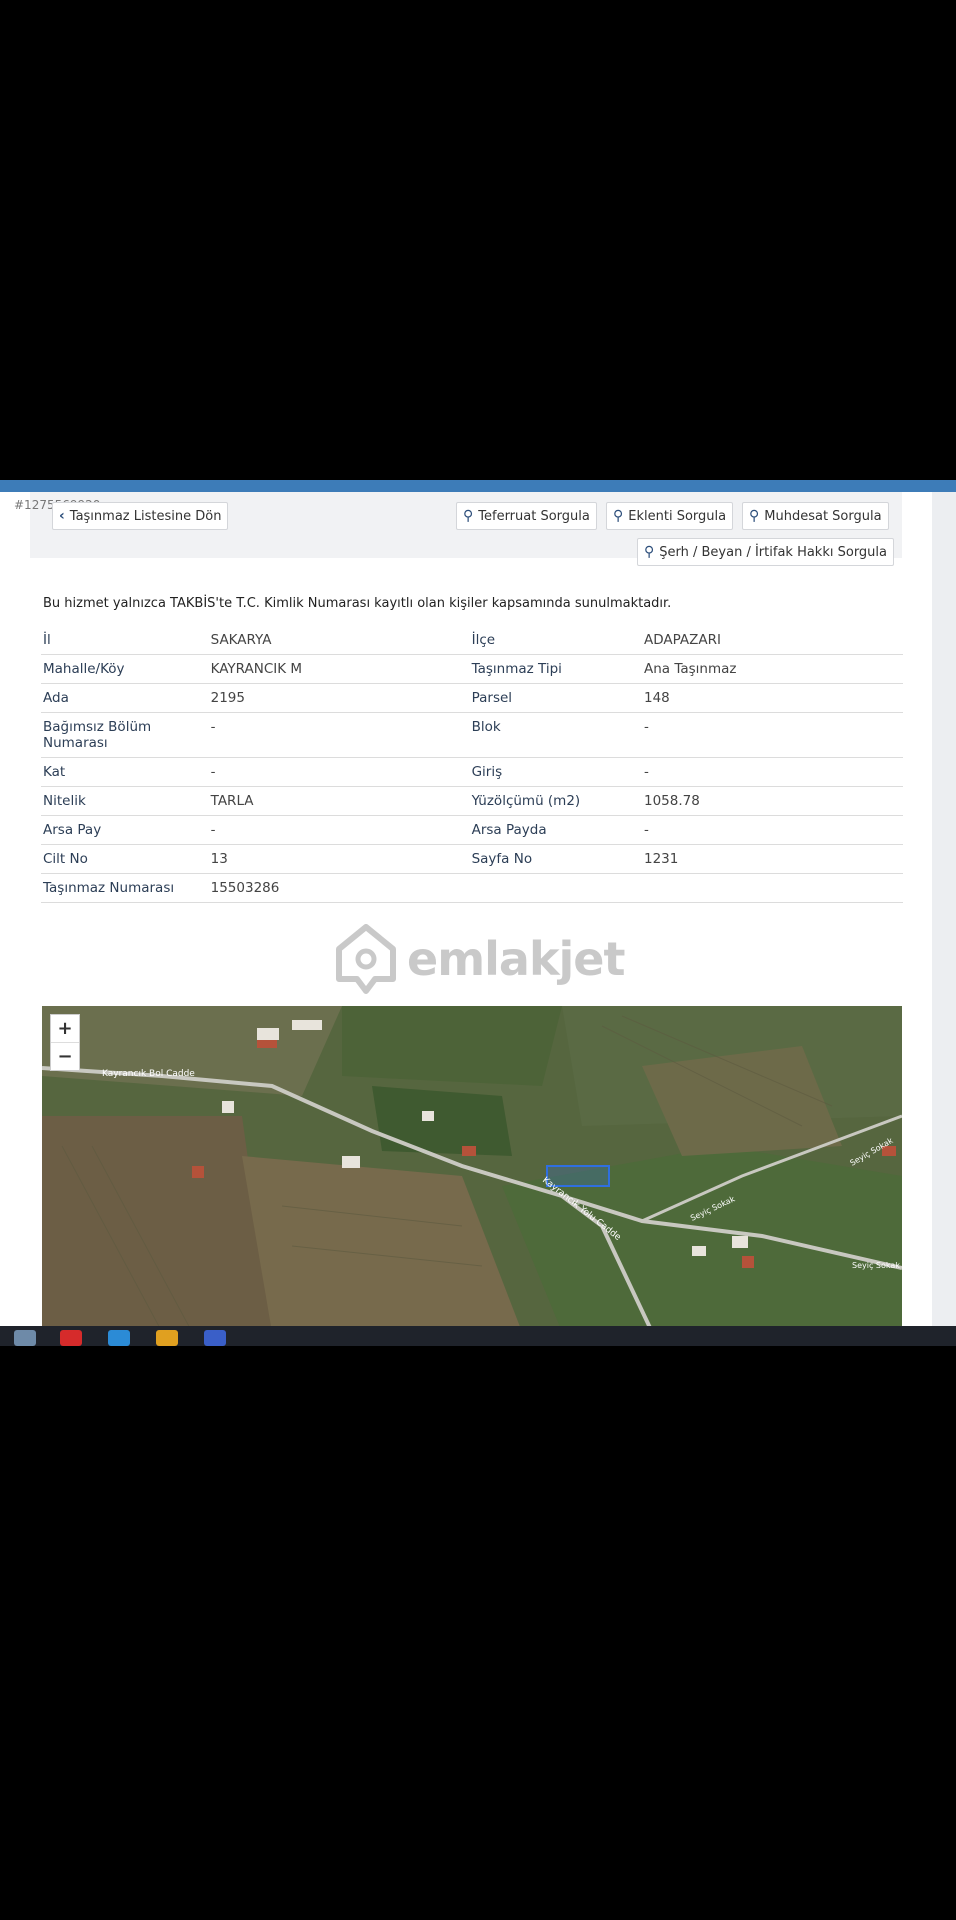 The width and height of the screenshot is (956, 1920). I want to click on field-value: KAYRANCIK M, so click(339, 669).